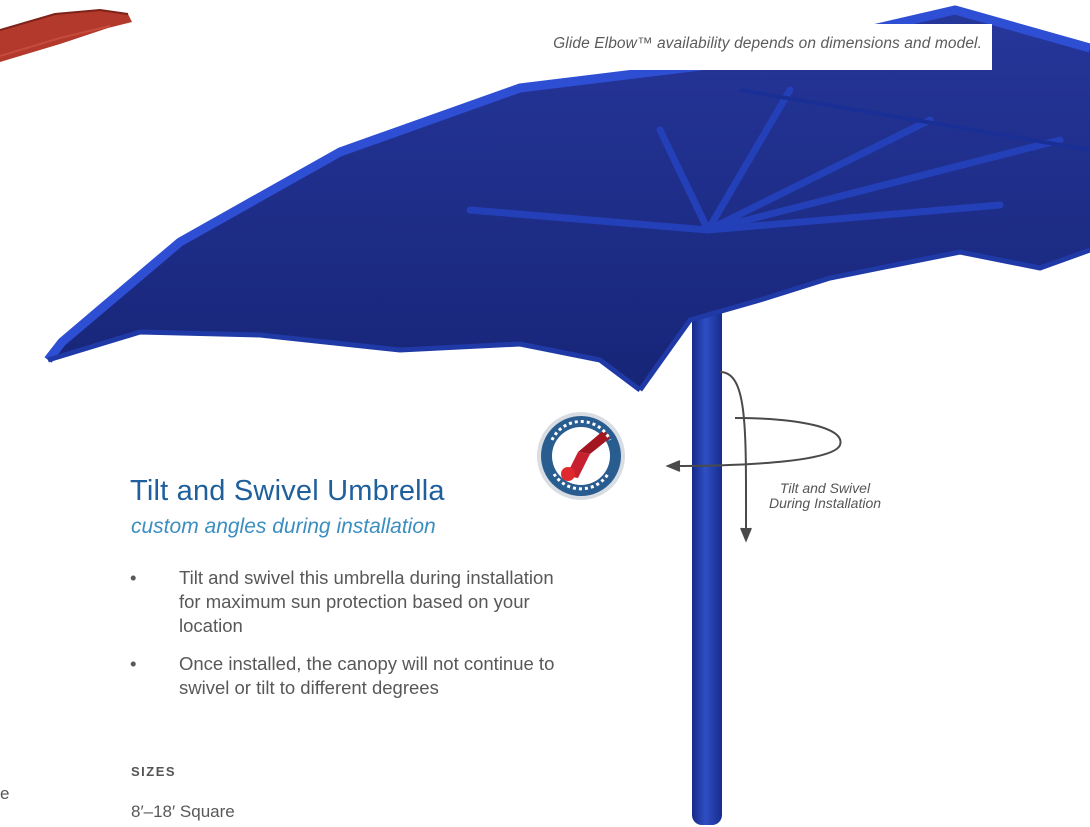 The height and width of the screenshot is (827, 1090). What do you see at coordinates (183, 811) in the screenshot?
I see `sizes-value: 8′–18′ Square` at bounding box center [183, 811].